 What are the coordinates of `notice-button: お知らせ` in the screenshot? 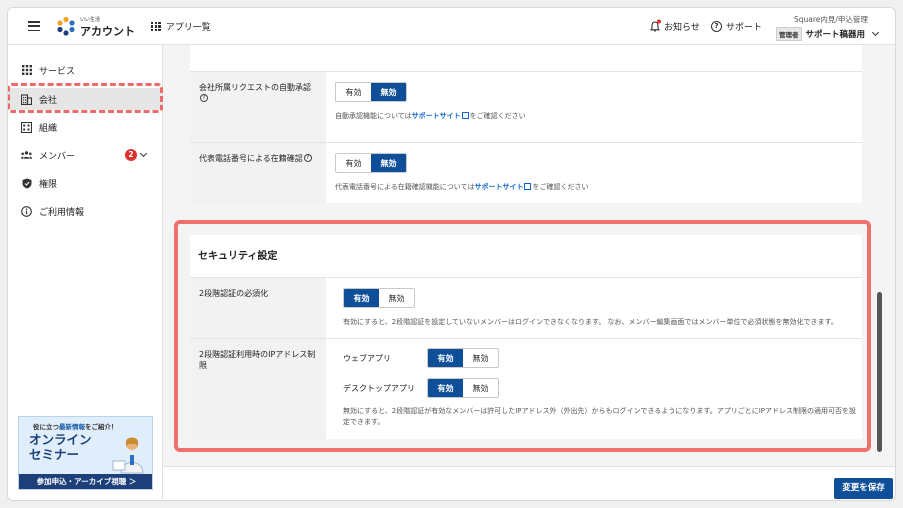 It's located at (674, 26).